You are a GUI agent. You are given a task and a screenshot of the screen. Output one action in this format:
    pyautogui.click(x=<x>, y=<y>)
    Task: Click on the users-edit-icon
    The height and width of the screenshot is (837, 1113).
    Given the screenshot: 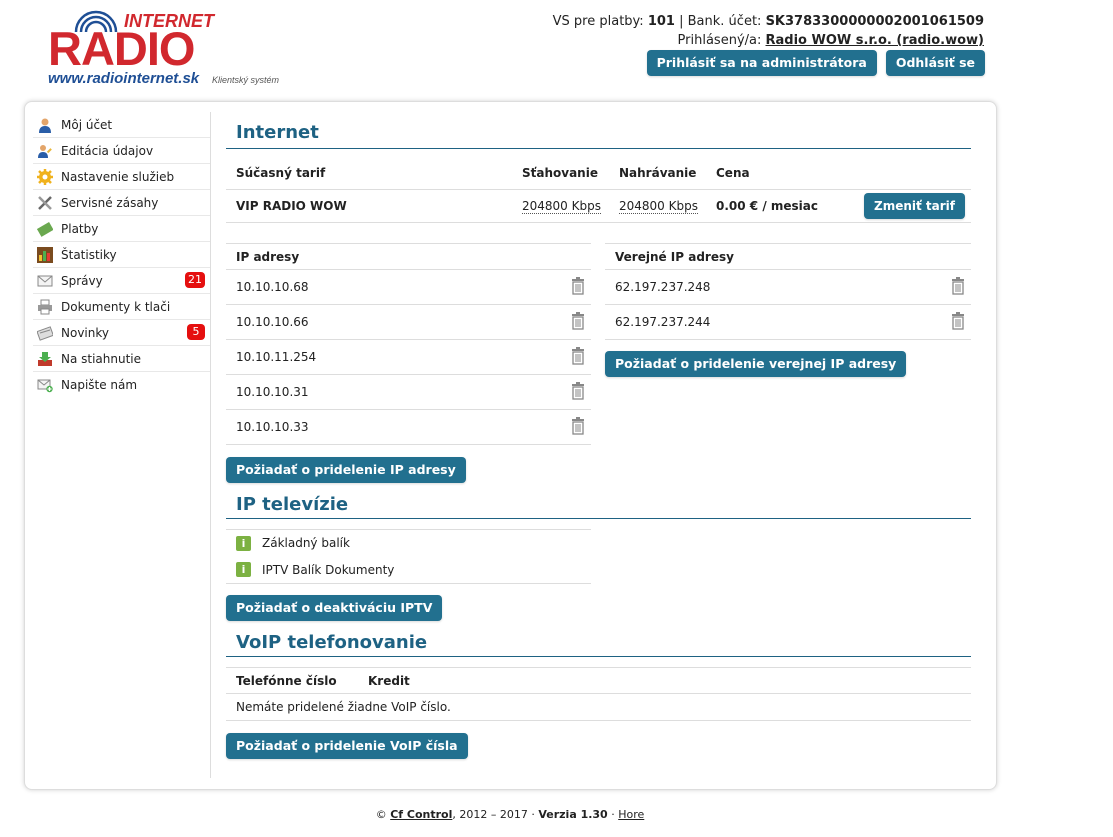 What is the action you would take?
    pyautogui.click(x=45, y=151)
    